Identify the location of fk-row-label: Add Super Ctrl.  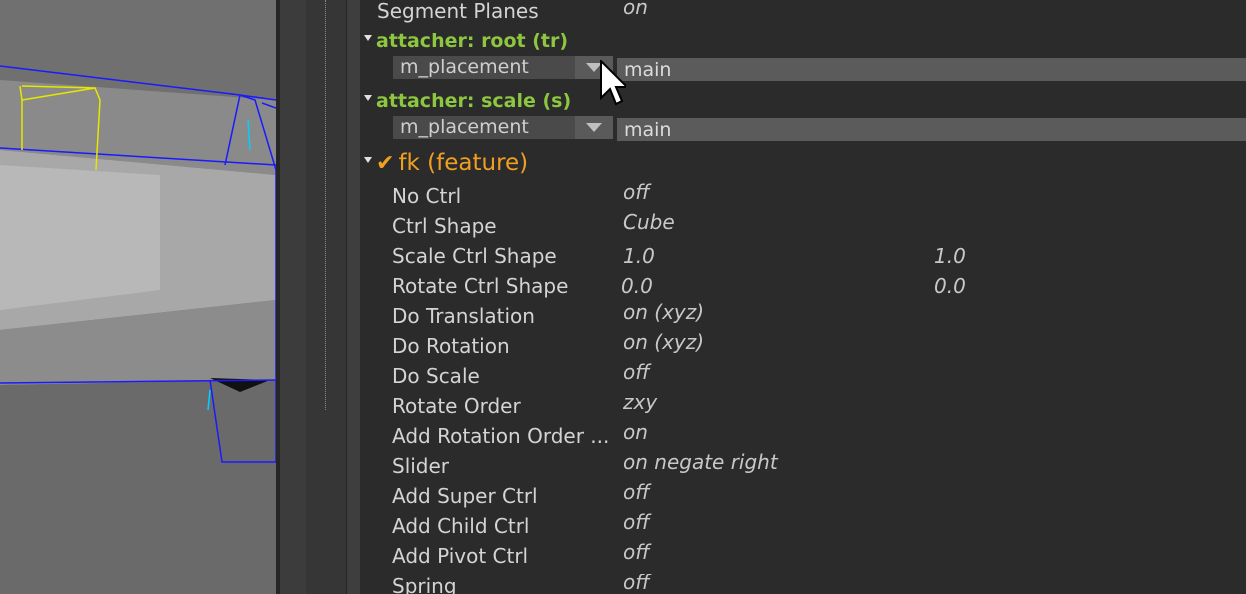
(465, 496).